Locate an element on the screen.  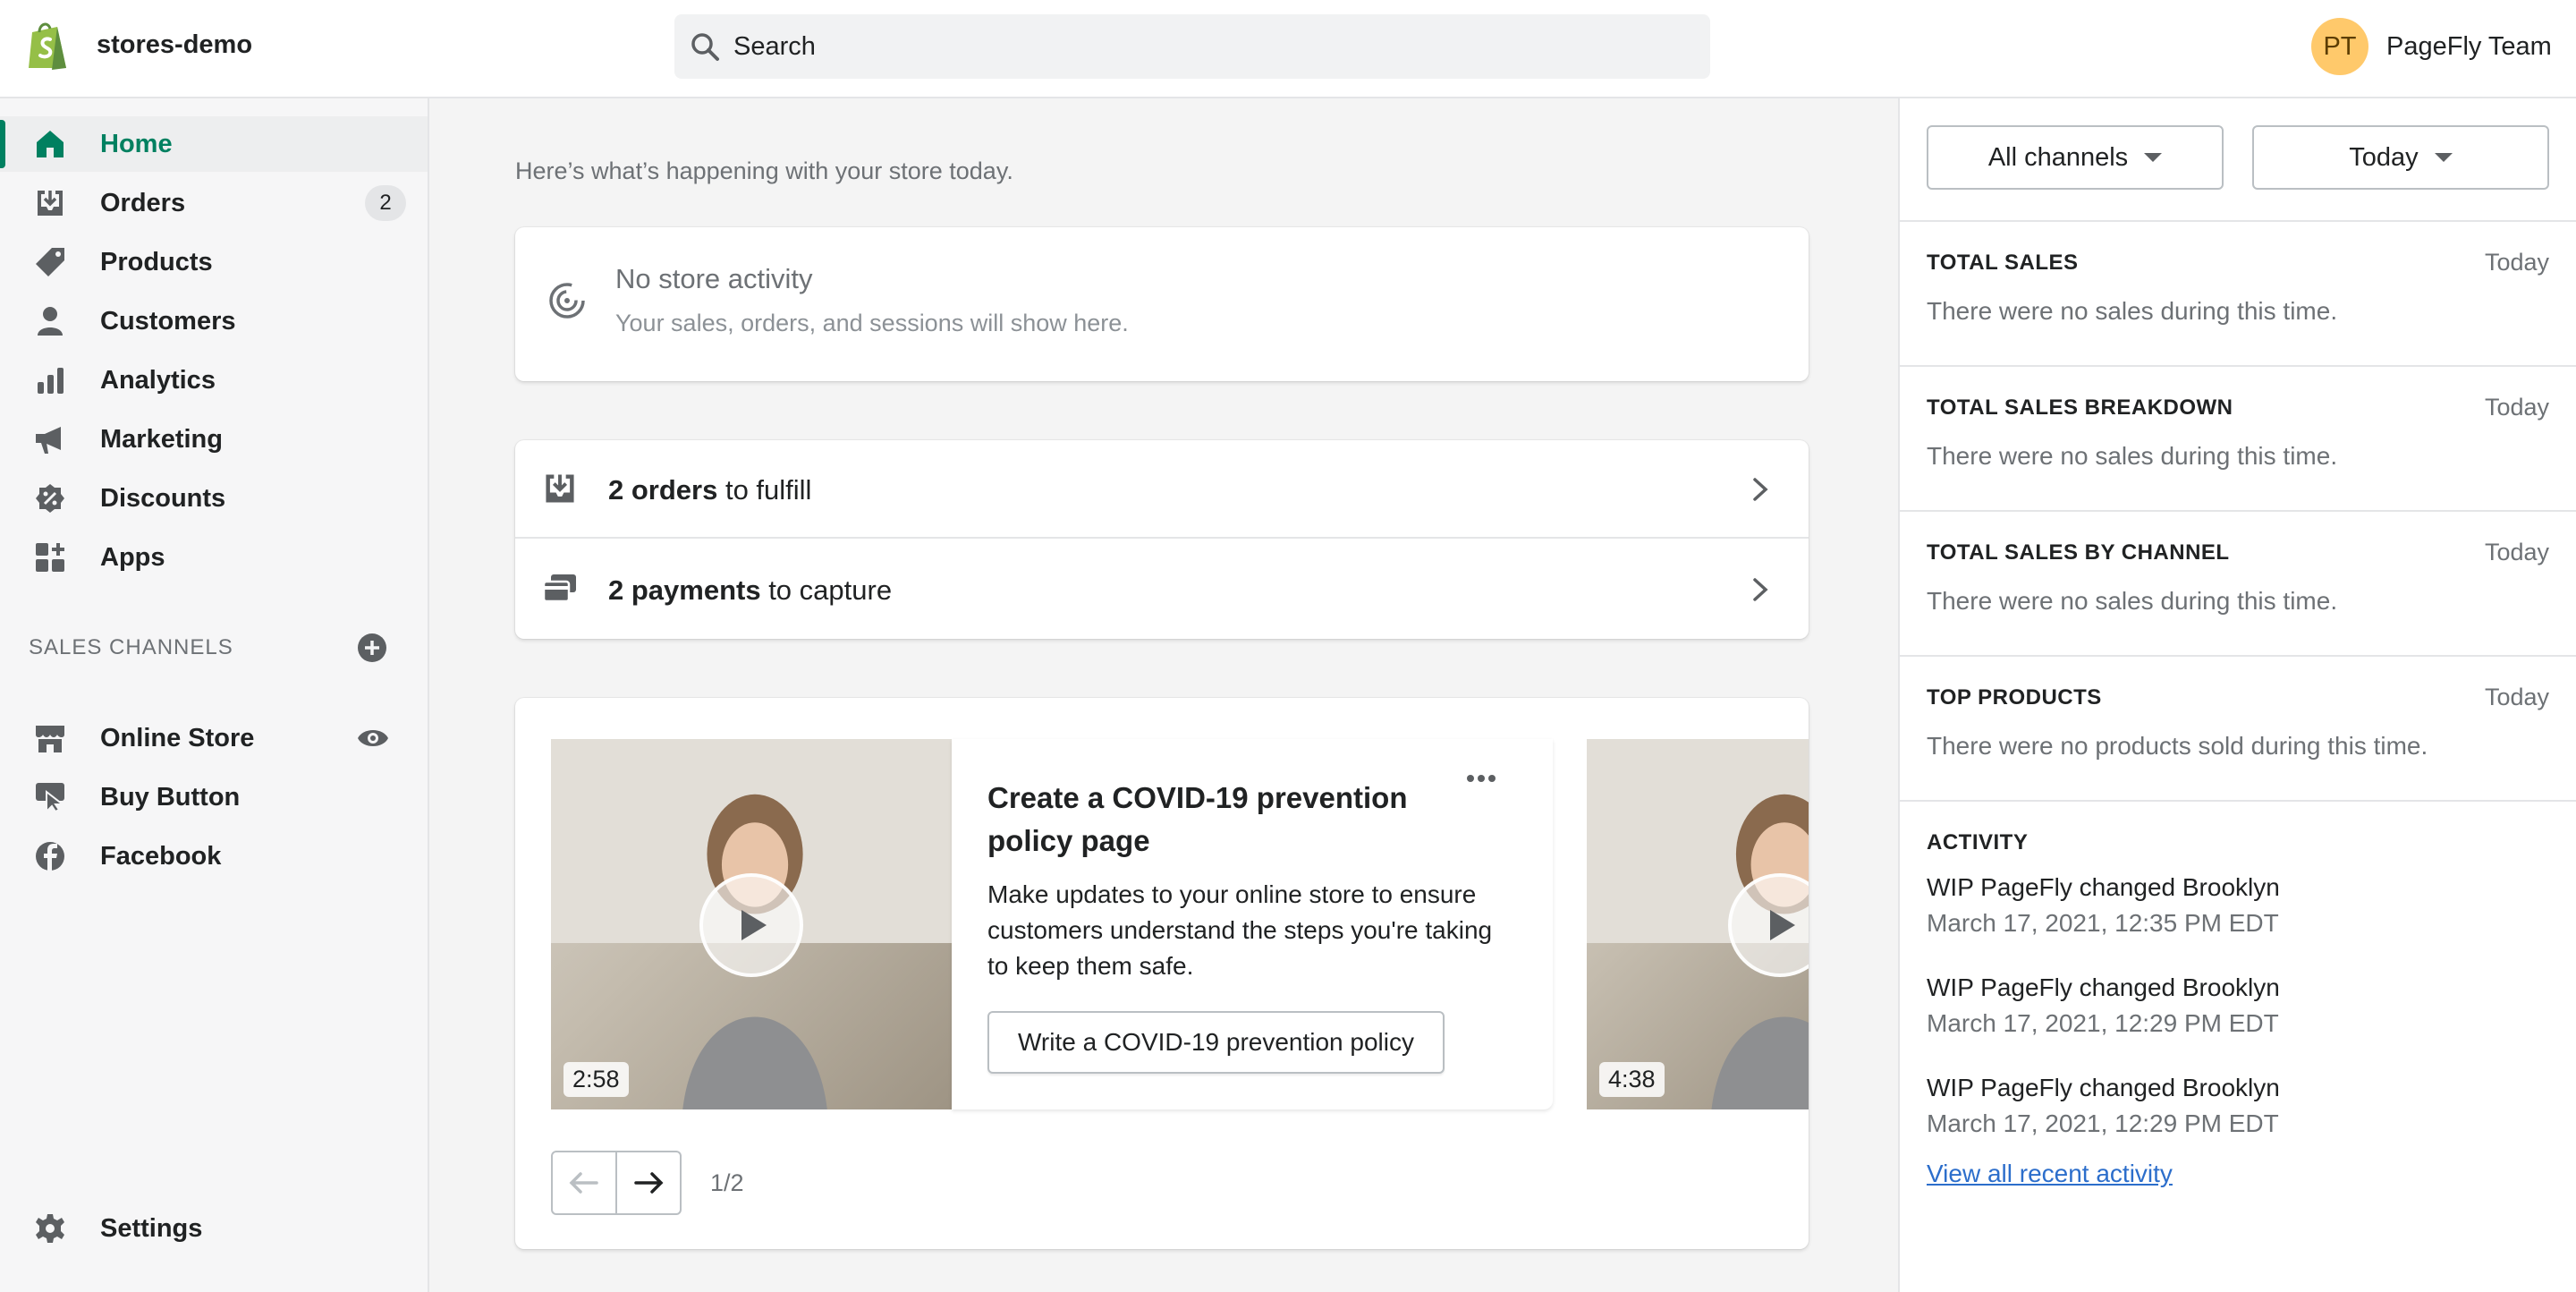
avatar: PT is located at coordinates (2339, 46).